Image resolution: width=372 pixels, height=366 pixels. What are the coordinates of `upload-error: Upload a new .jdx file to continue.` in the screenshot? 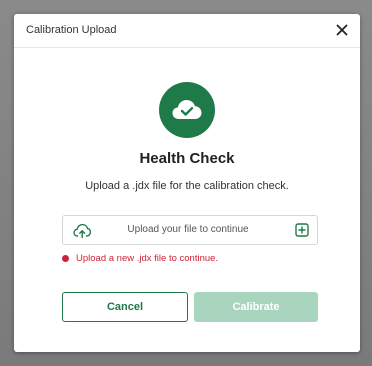 It's located at (140, 258).